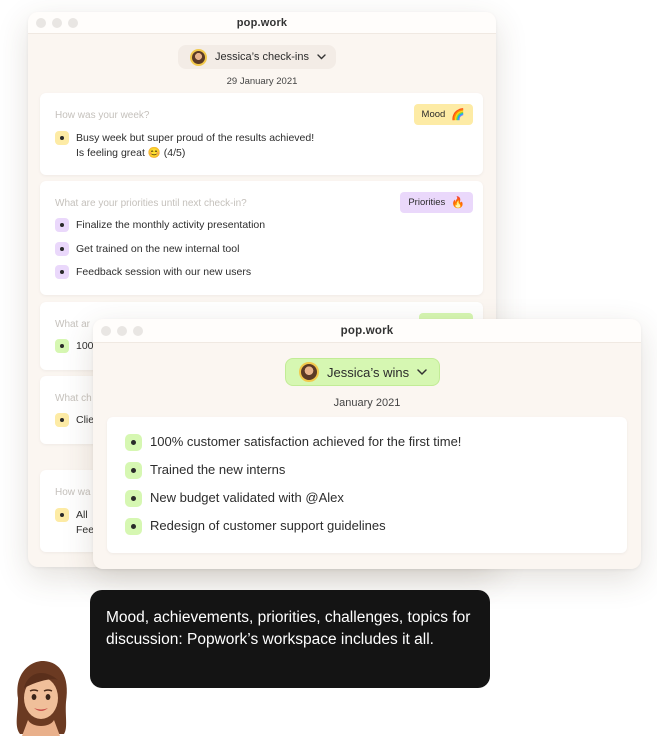 The image size is (657, 748). I want to click on wins-selector-label: Jessica’s wins, so click(368, 372).